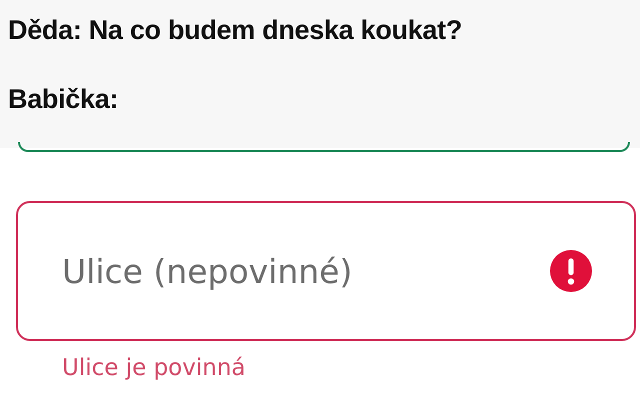  What do you see at coordinates (324, 147) in the screenshot?
I see `text-field` at bounding box center [324, 147].